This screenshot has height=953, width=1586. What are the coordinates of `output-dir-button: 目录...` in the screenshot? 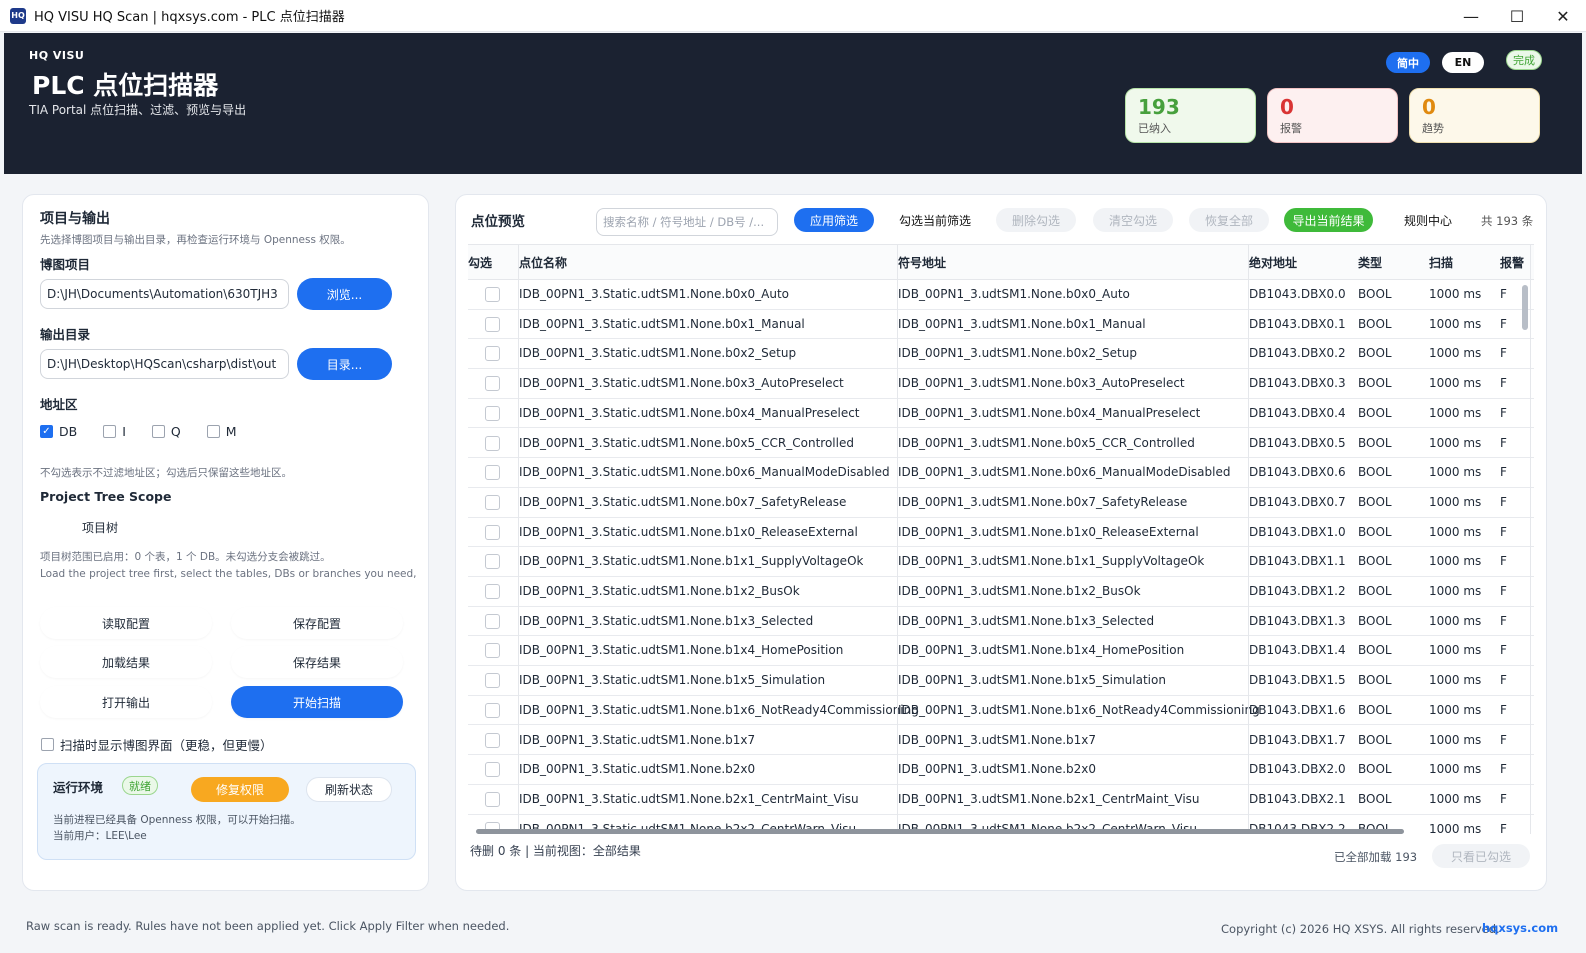 It's located at (344, 364).